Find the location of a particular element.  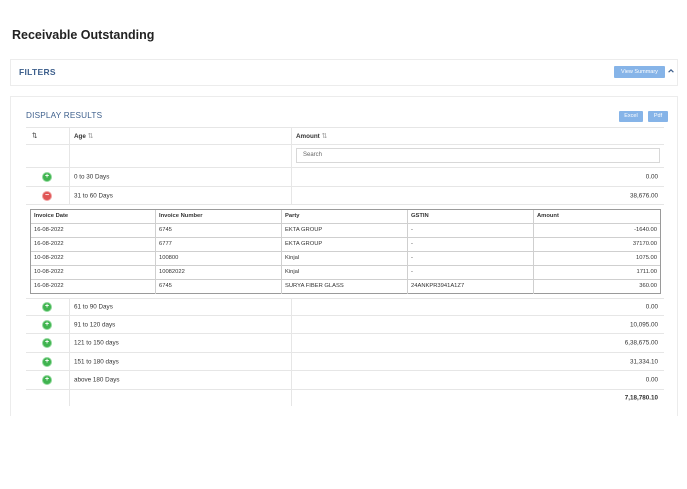

table-row: + 151 to 180 days 31,334.10 is located at coordinates (345, 362).